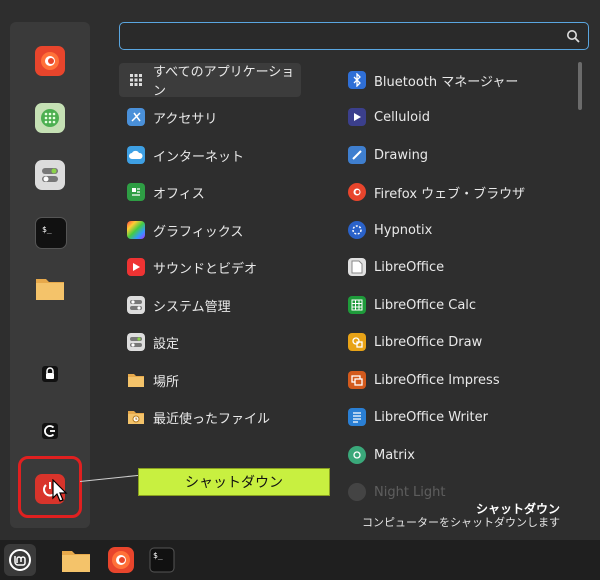 The image size is (600, 580). What do you see at coordinates (425, 305) in the screenshot?
I see `app-label: LibreOffice Calc` at bounding box center [425, 305].